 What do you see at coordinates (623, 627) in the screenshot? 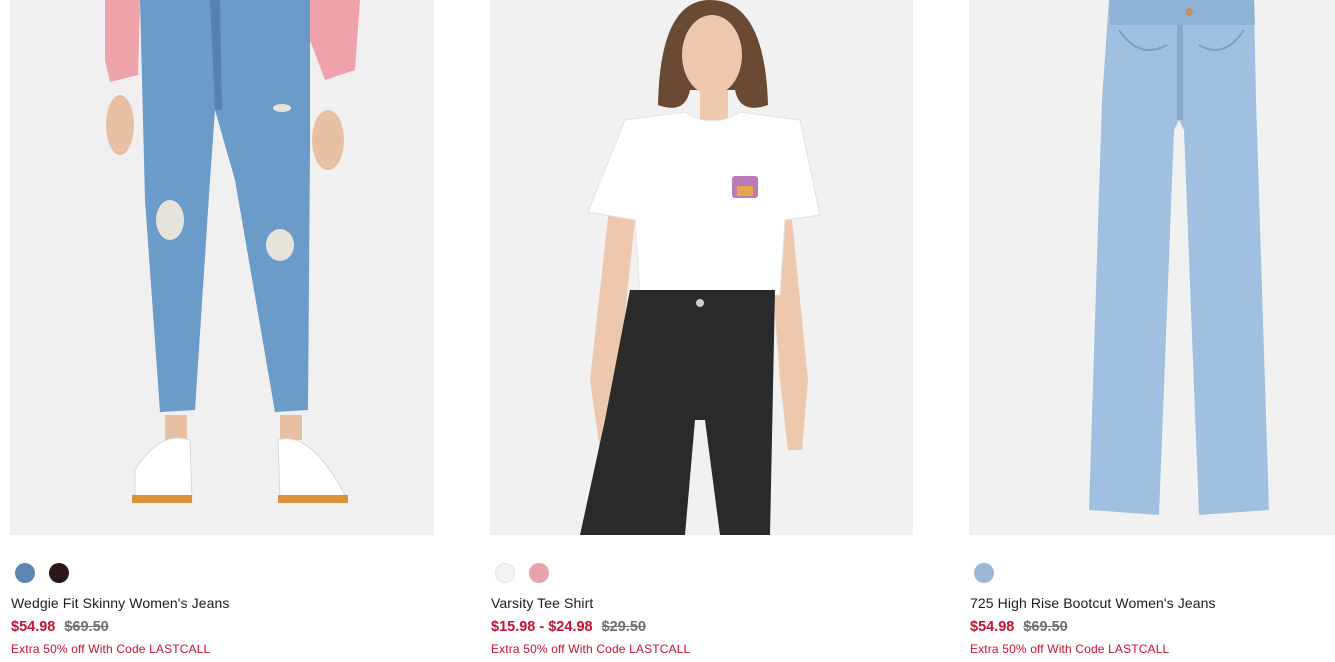
I see `original-price: $29.50` at bounding box center [623, 627].